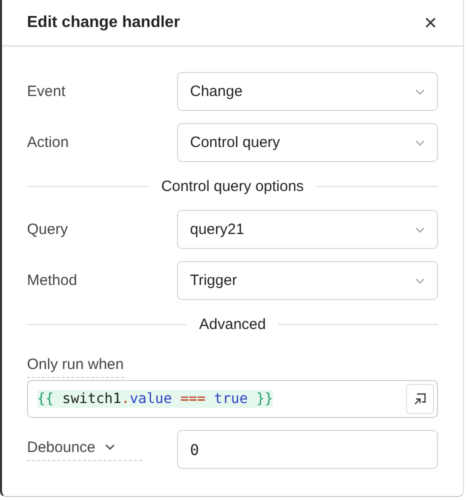 The height and width of the screenshot is (500, 469). Describe the element at coordinates (52, 280) in the screenshot. I see `field-label: Method` at that location.